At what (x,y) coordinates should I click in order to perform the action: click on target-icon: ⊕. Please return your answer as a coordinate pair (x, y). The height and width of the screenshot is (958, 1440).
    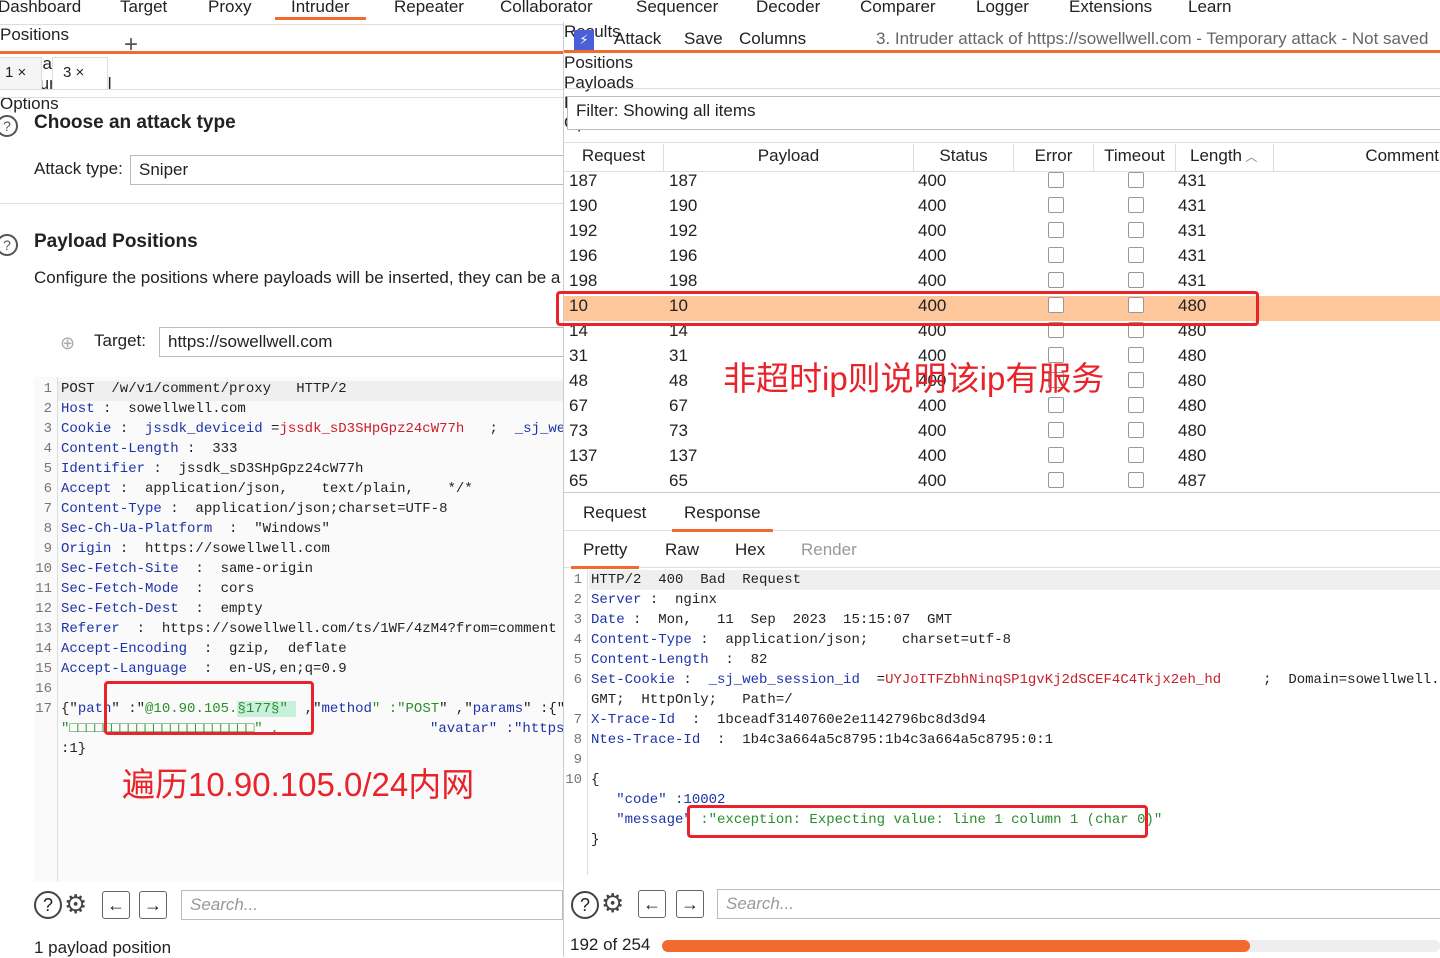
    Looking at the image, I should click on (68, 343).